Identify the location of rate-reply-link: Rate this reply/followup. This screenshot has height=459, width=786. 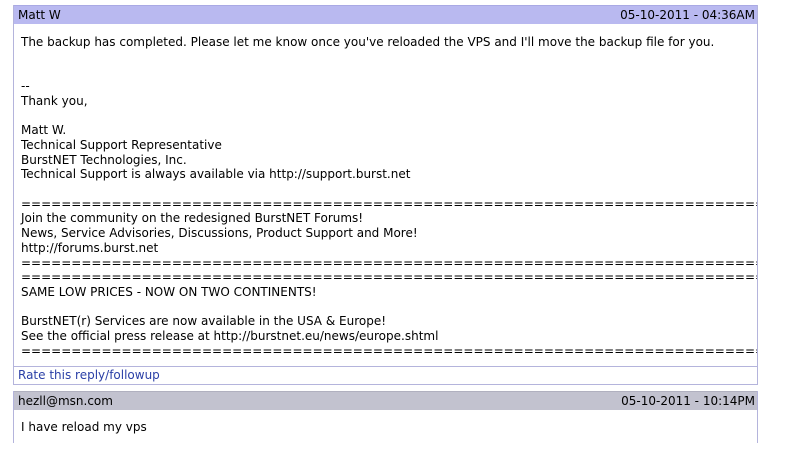
(89, 375).